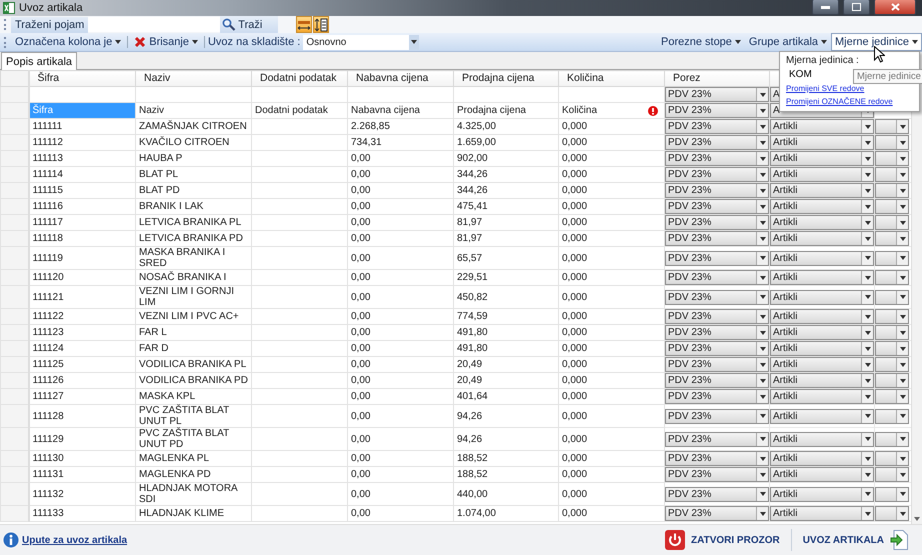 The width and height of the screenshot is (922, 555). What do you see at coordinates (194, 514) in the screenshot?
I see `table-cell: HLADNJAK KLIME` at bounding box center [194, 514].